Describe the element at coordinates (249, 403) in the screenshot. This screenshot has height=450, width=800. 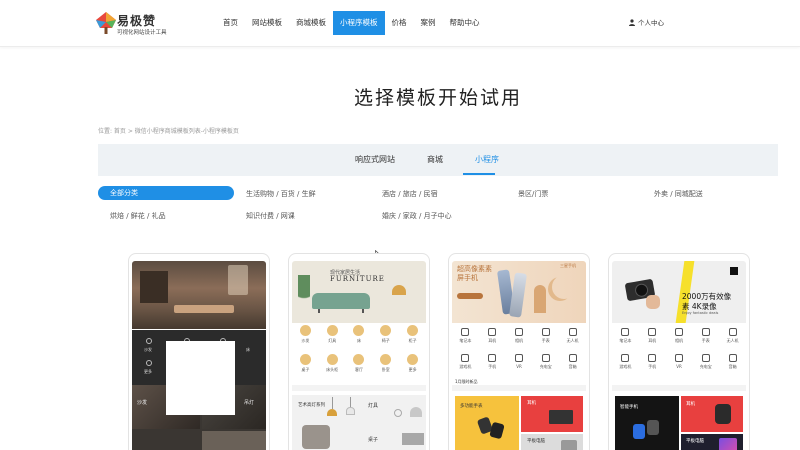
I see `section-label: 吊灯` at that location.